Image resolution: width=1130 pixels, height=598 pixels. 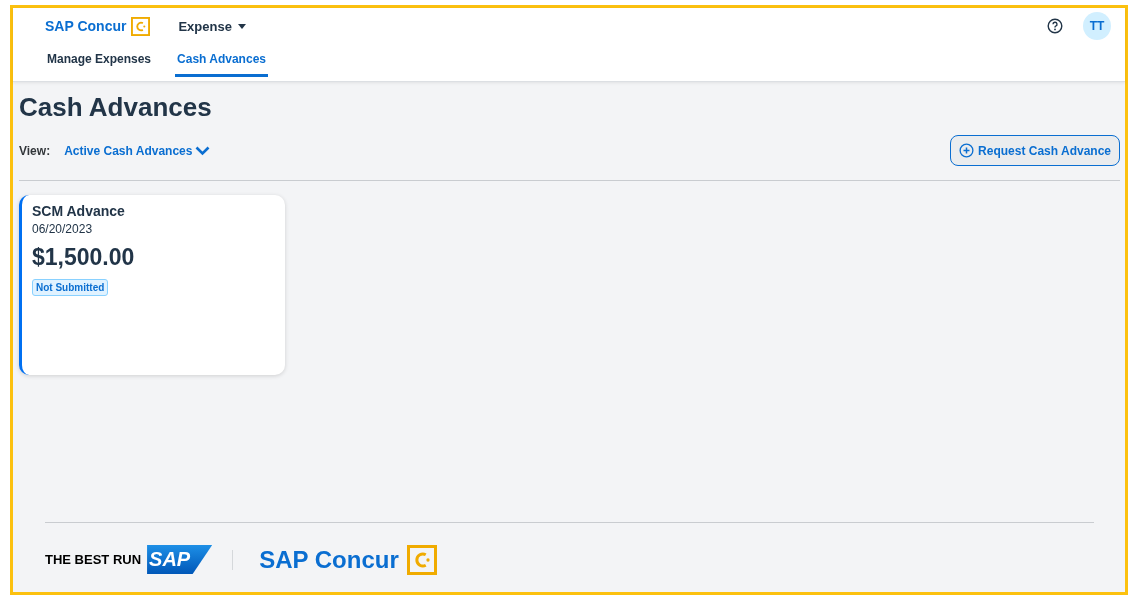 What do you see at coordinates (180, 559) in the screenshot?
I see `sap-logo: SAP` at bounding box center [180, 559].